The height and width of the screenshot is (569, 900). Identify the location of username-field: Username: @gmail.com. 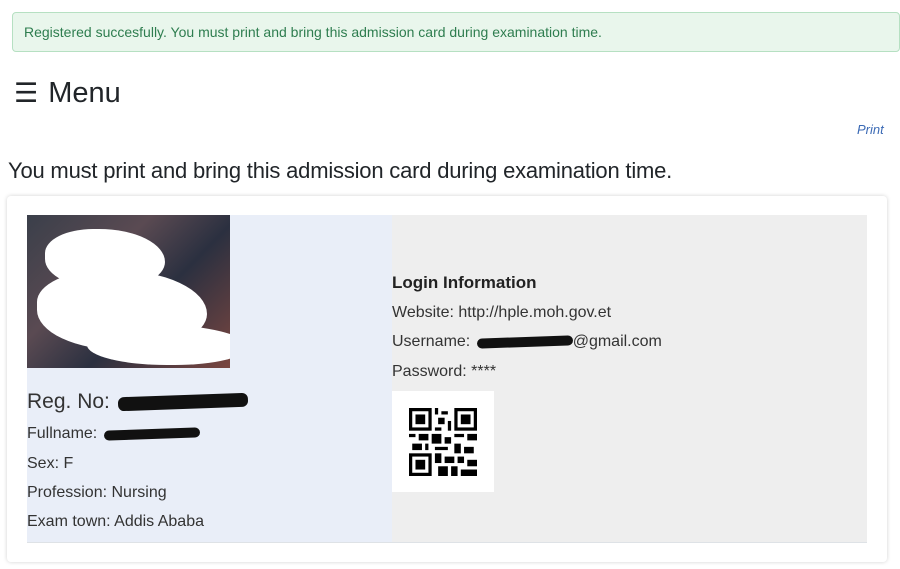
(527, 342).